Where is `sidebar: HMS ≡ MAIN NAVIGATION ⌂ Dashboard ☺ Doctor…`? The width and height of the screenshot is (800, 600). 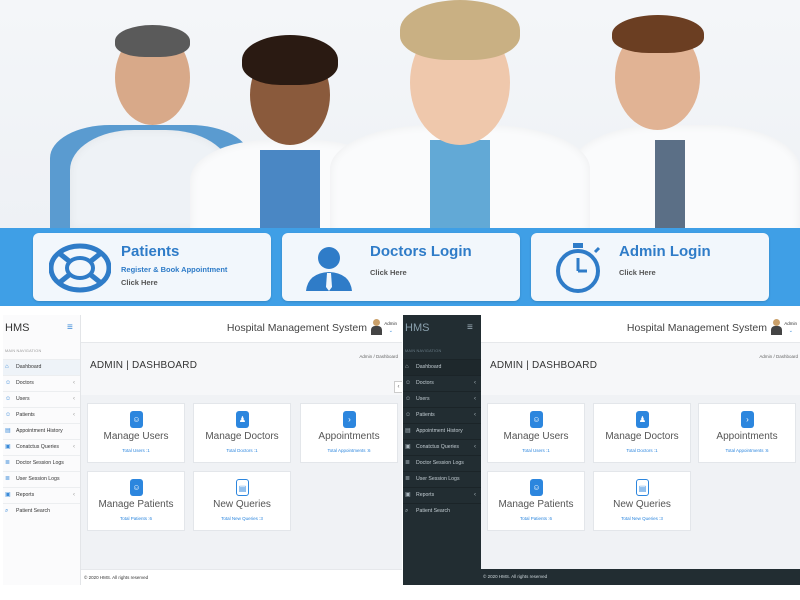 sidebar: HMS ≡ MAIN NAVIGATION ⌂ Dashboard ☺ Doctor… is located at coordinates (442, 450).